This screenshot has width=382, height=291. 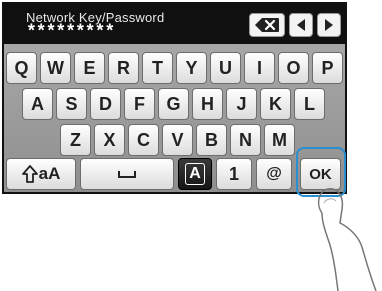 I want to click on backspace-icon, so click(x=267, y=25).